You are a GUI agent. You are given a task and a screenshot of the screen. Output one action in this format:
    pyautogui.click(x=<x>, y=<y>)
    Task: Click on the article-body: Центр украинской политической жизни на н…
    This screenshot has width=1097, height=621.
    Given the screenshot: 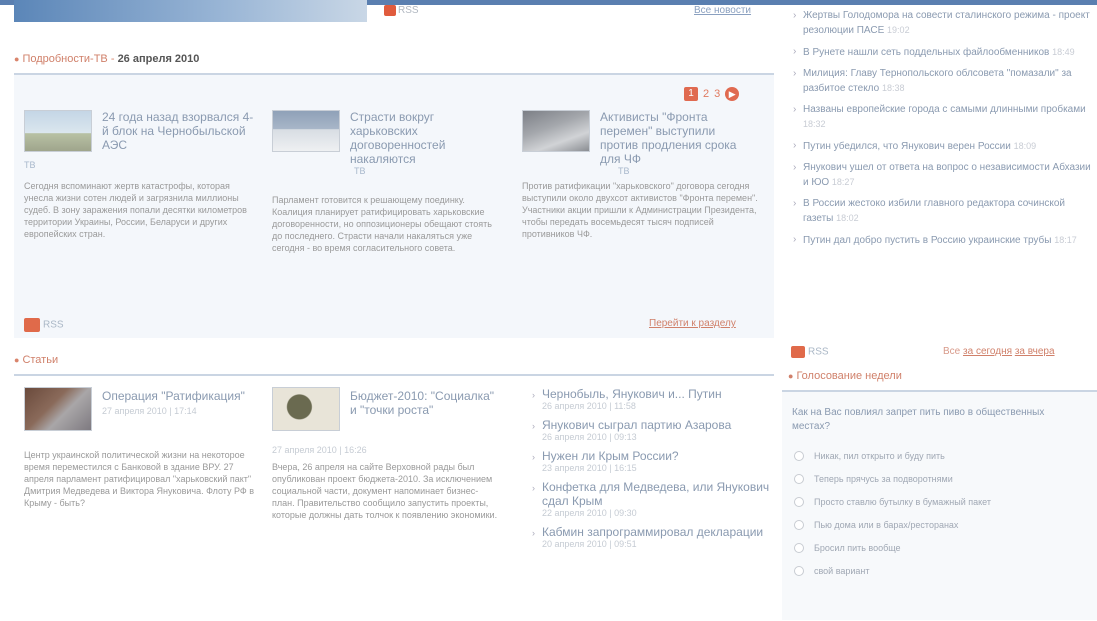 What is the action you would take?
    pyautogui.click(x=139, y=479)
    